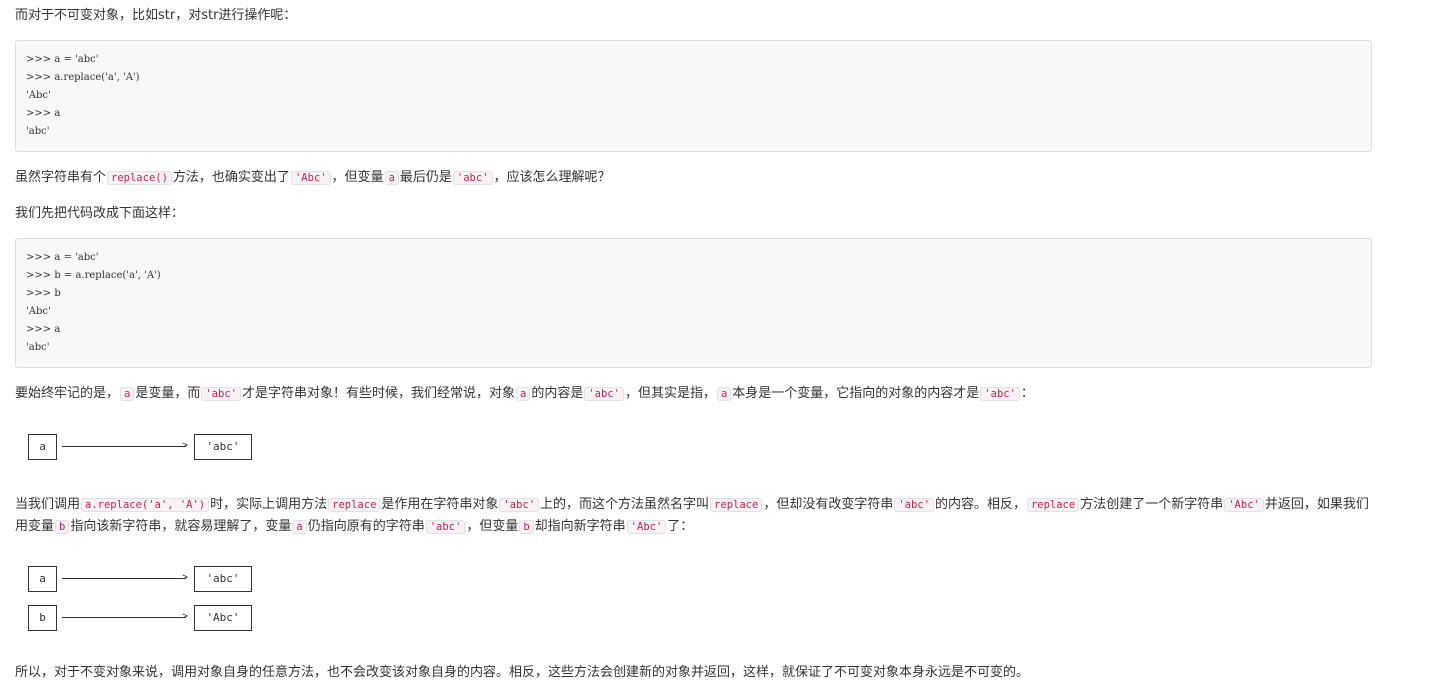  What do you see at coordinates (61, 177) in the screenshot?
I see `text-span: 虽然字符串有个` at bounding box center [61, 177].